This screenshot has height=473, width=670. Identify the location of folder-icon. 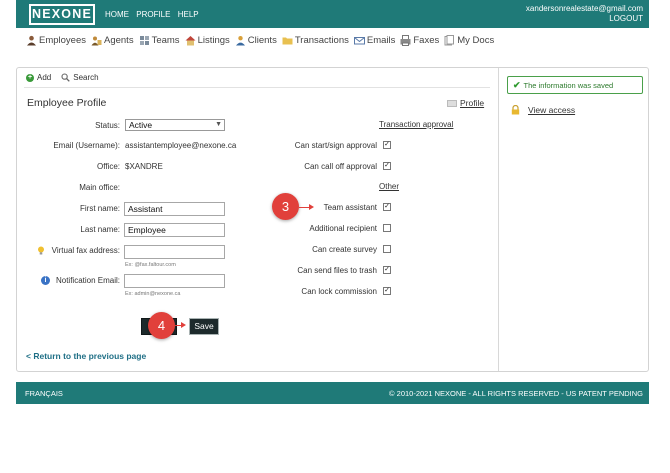
(287, 40).